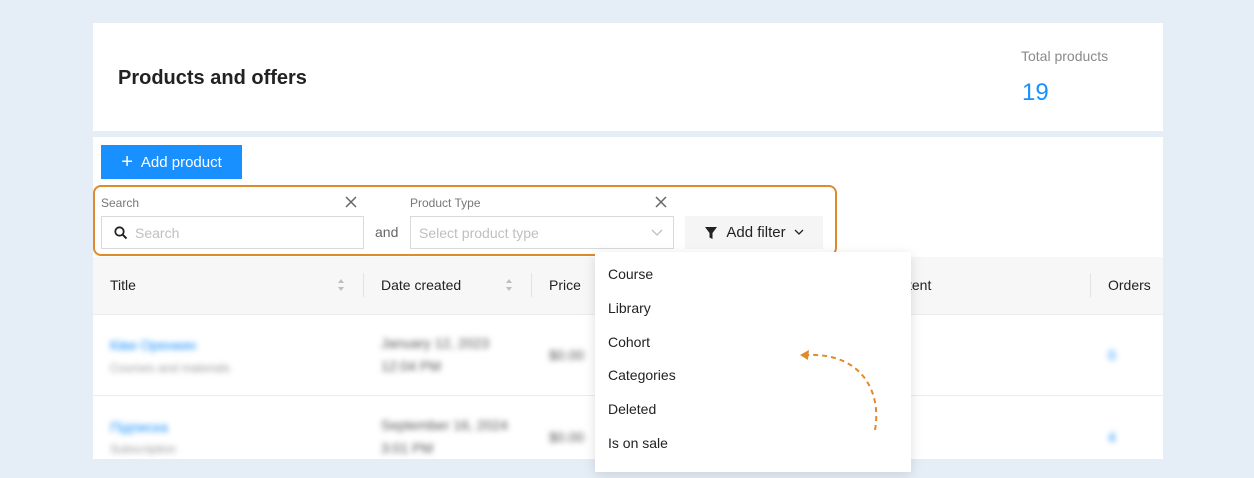 This screenshot has width=1254, height=478. Describe the element at coordinates (411, 366) in the screenshot. I see `time-created: 12:04 PM` at that location.